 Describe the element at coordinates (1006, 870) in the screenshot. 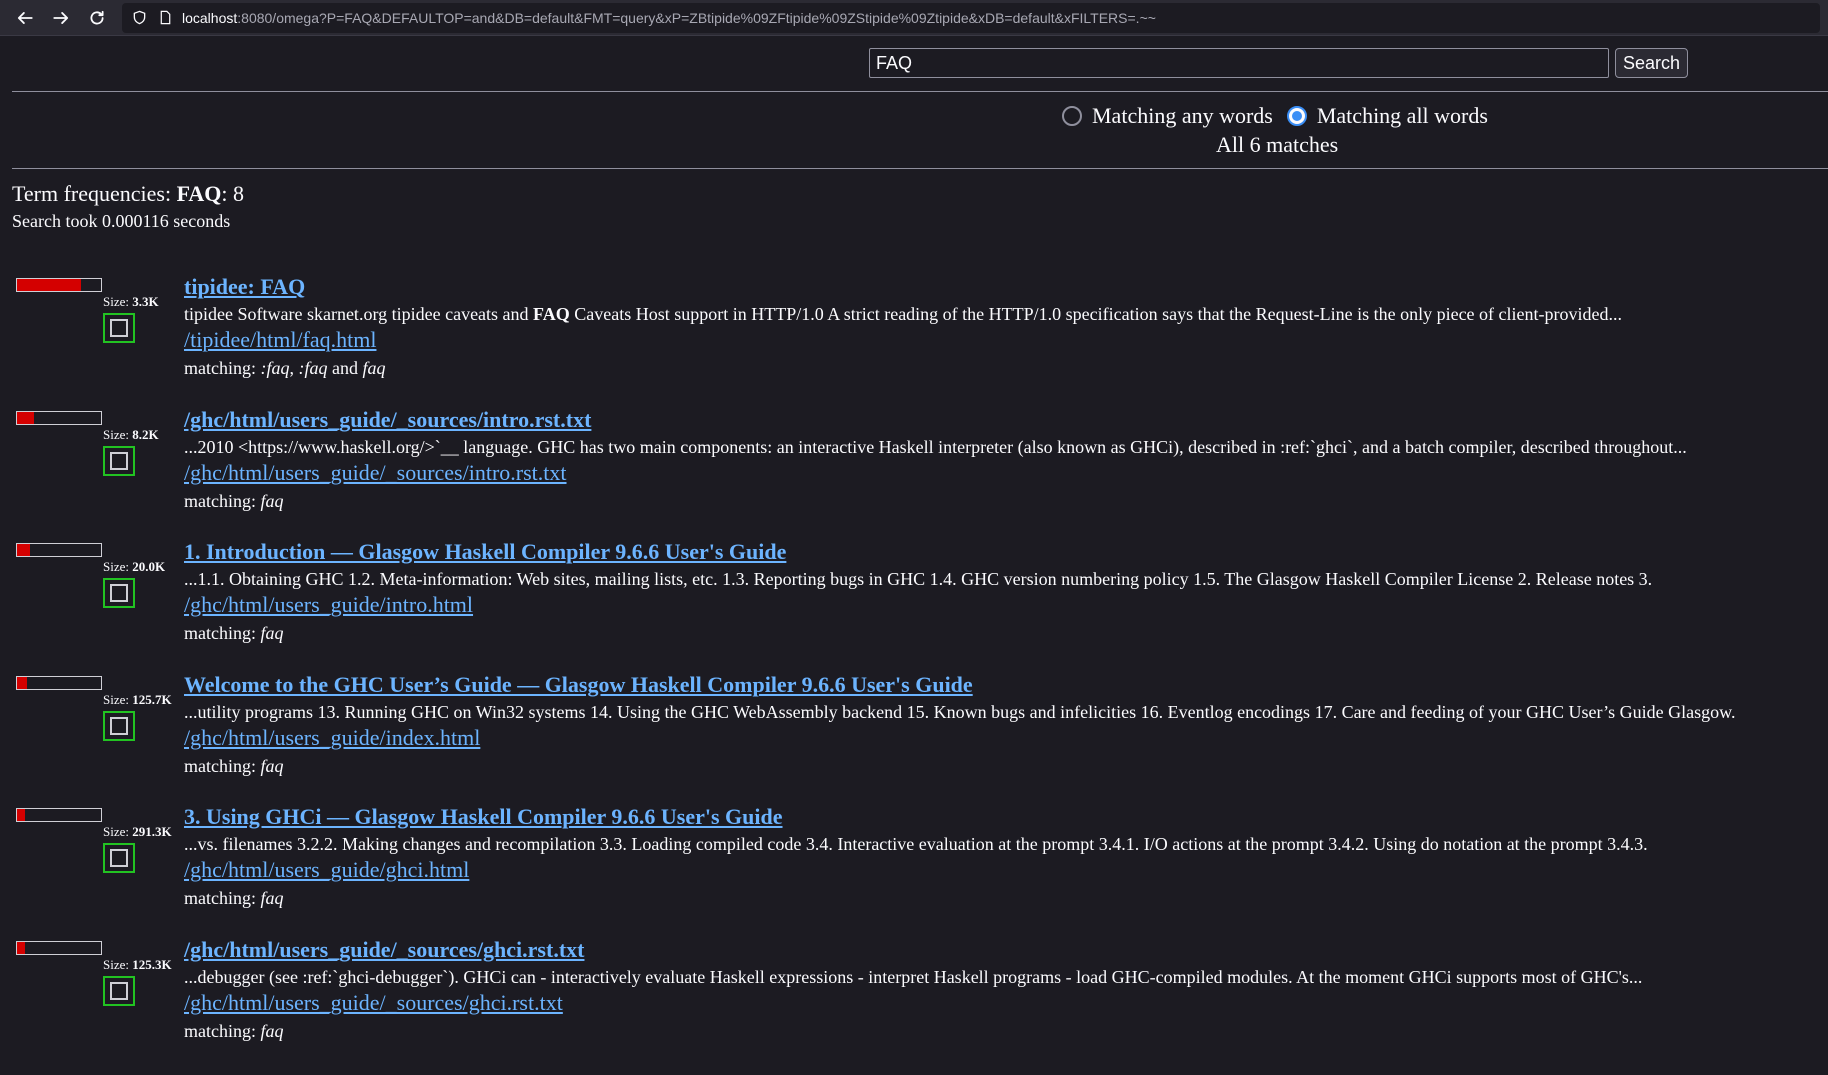

I see `result-path-link: /ghc/html/users_guide/ghci.html` at that location.